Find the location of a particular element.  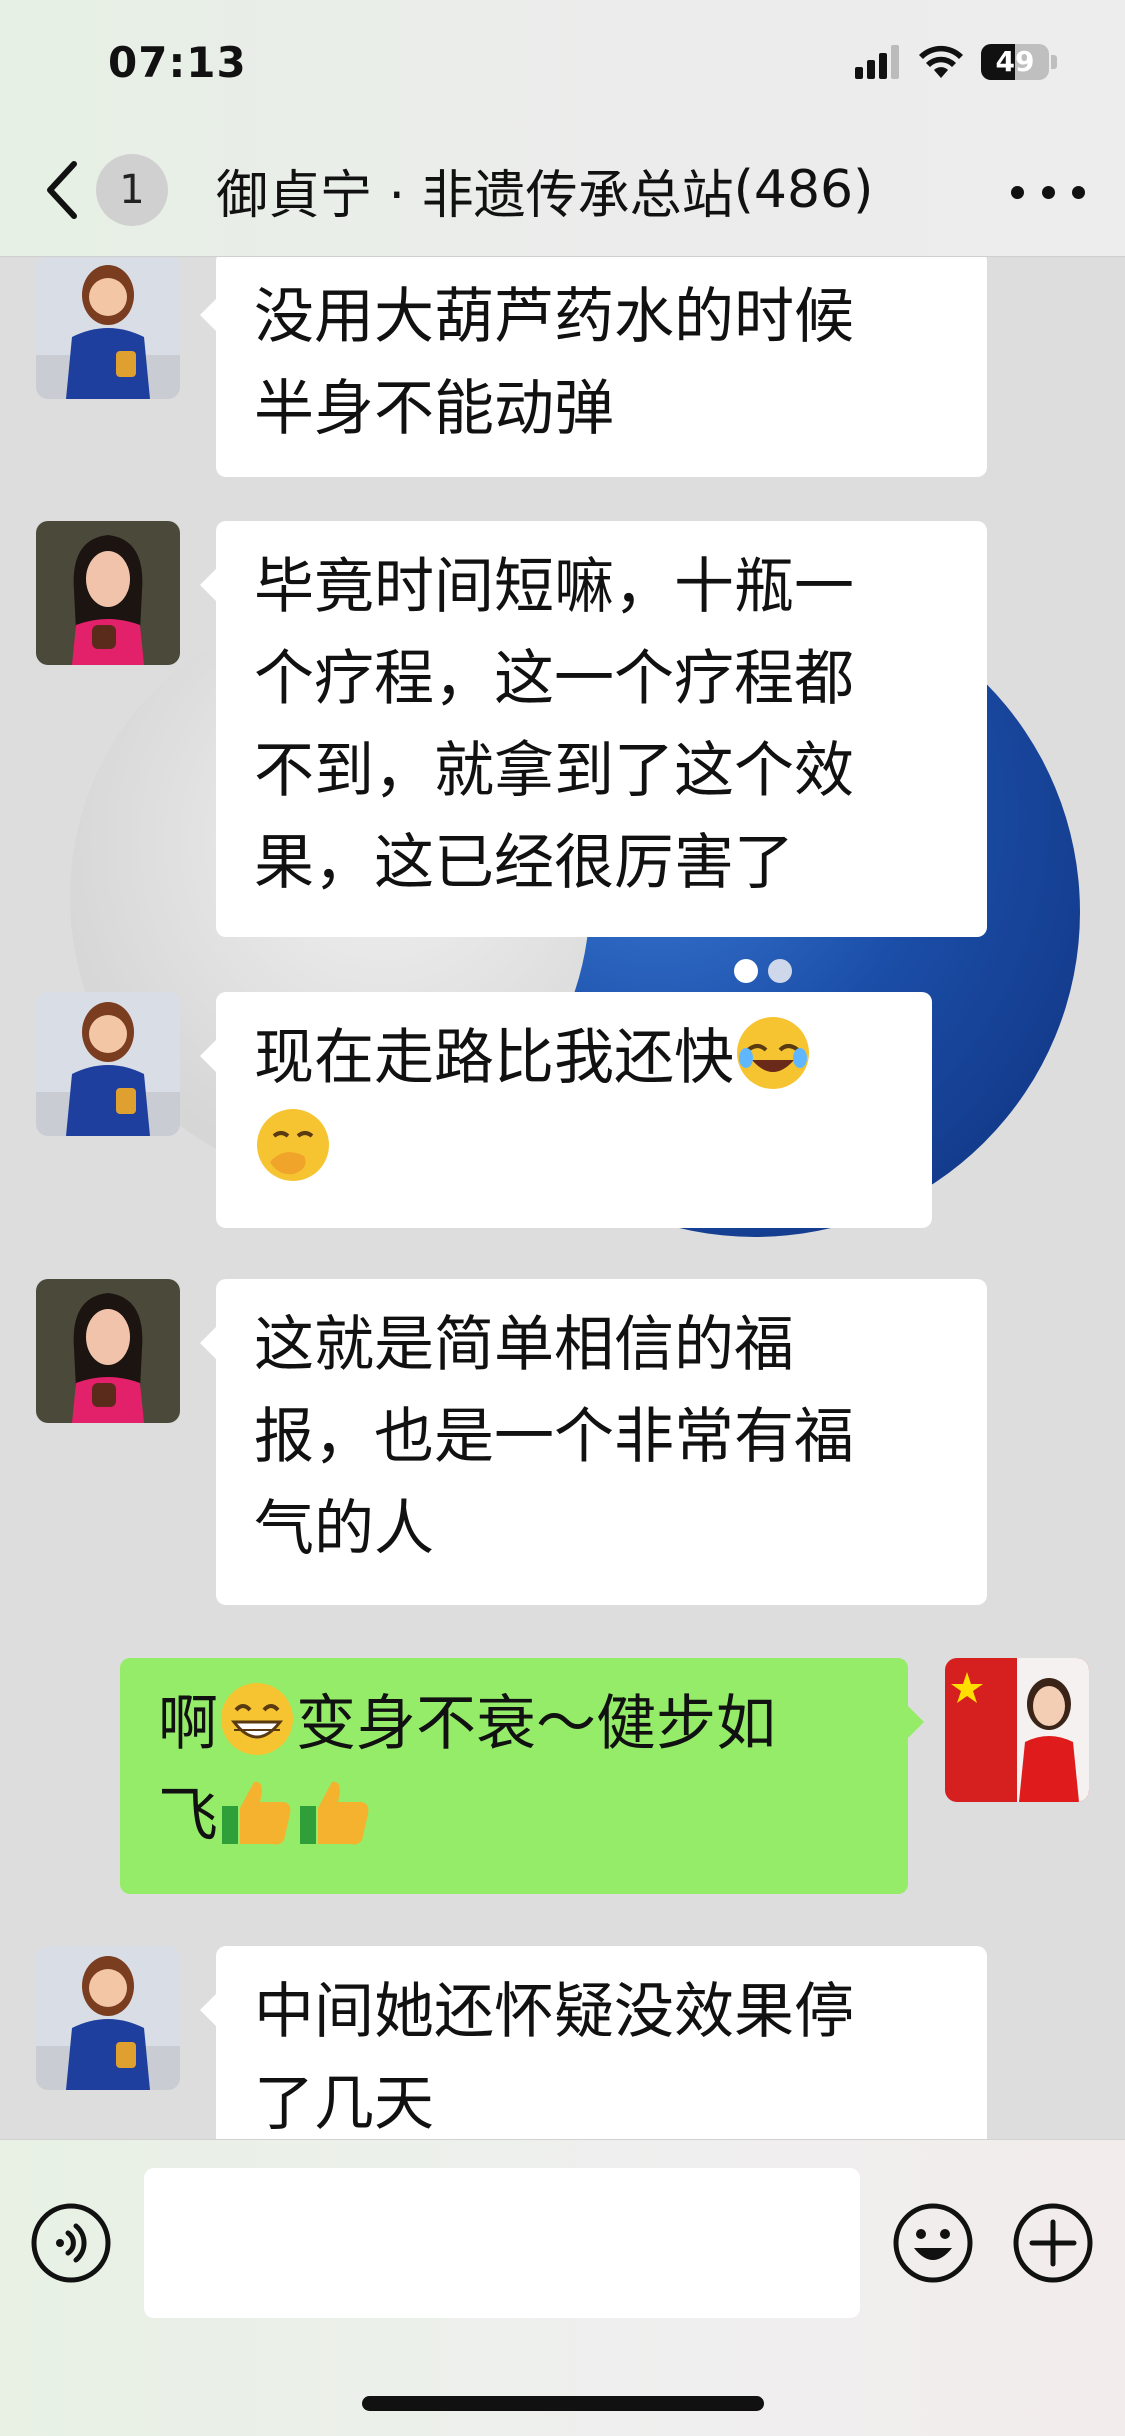

chevron-left-icon is located at coordinates (62, 190).